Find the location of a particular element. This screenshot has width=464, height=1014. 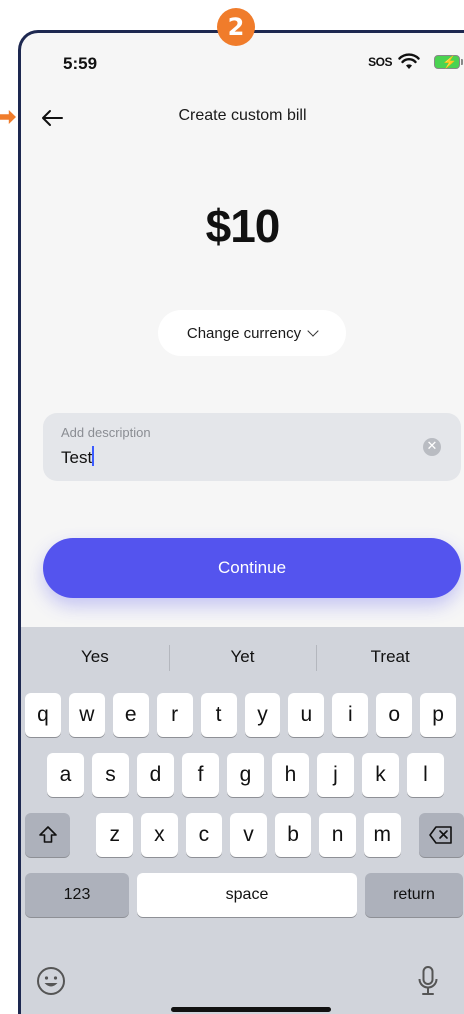

key: v is located at coordinates (248, 835).